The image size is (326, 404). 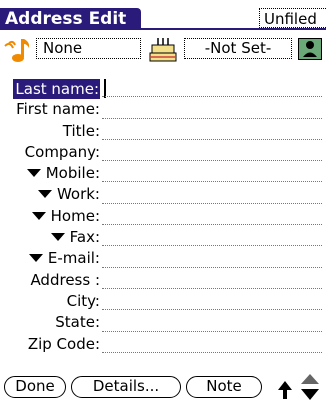 I want to click on person-icon, so click(x=310, y=49).